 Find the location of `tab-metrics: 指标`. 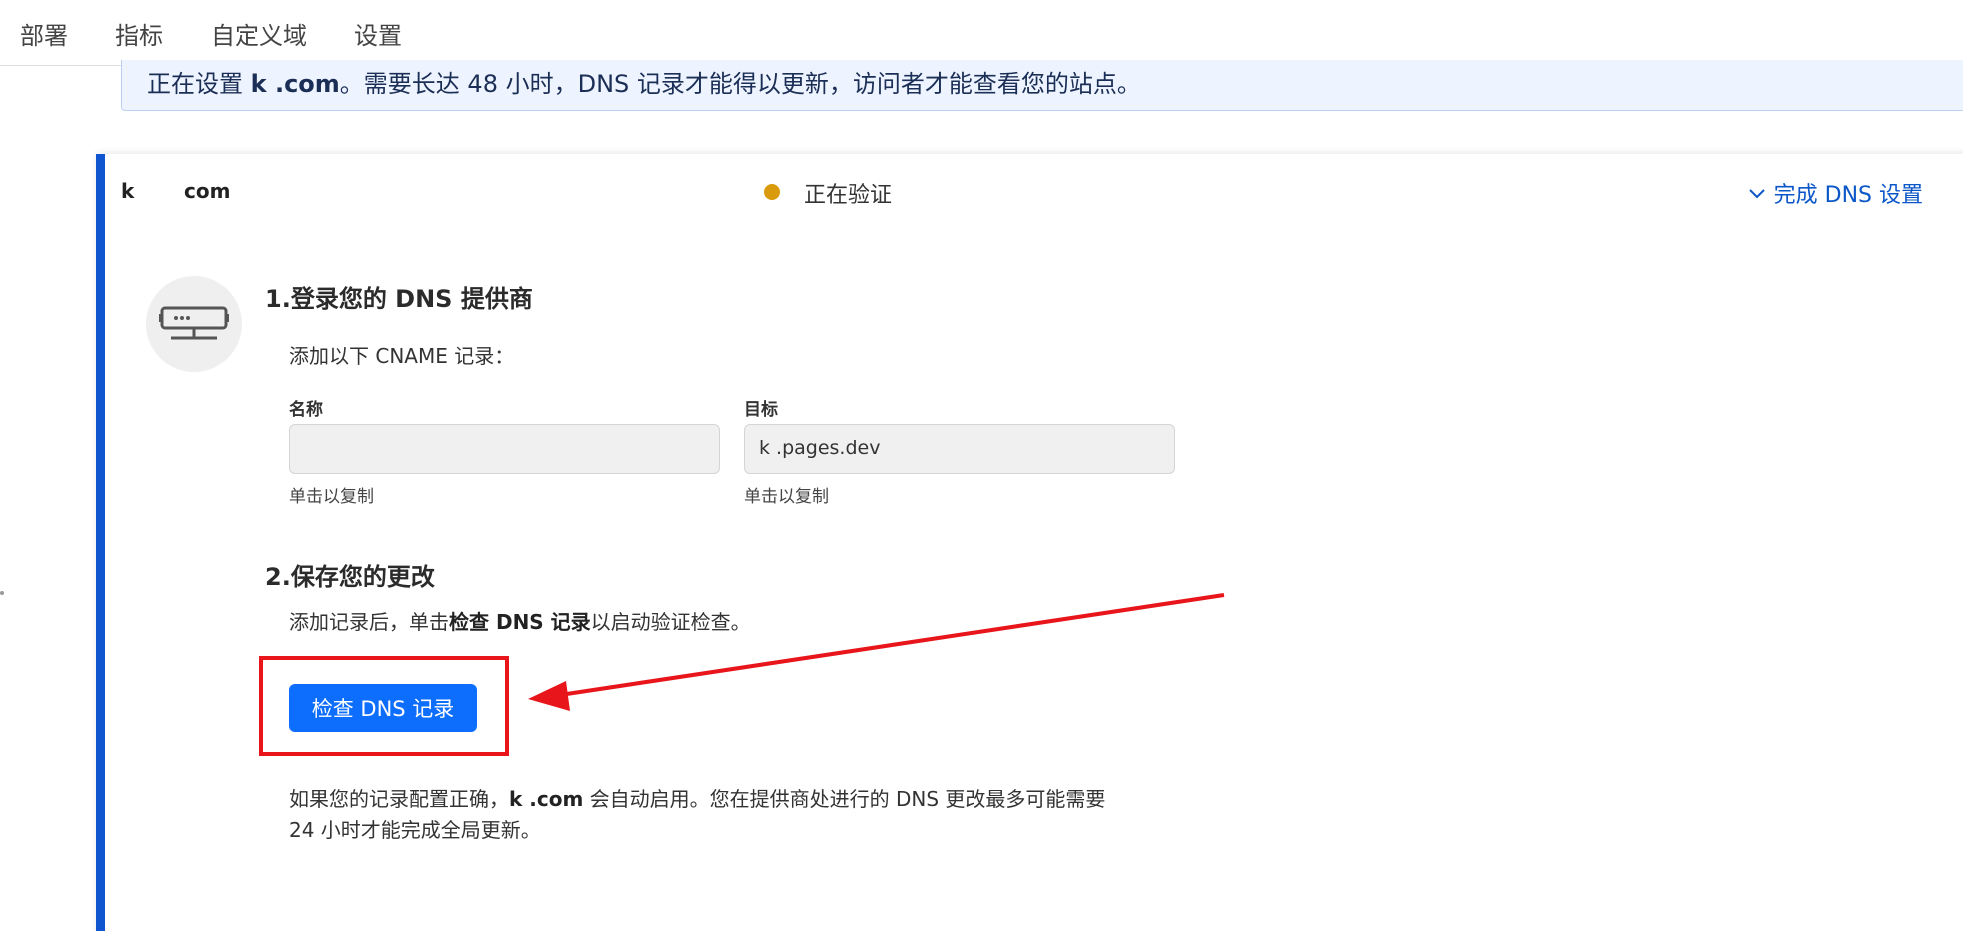

tab-metrics: 指标 is located at coordinates (139, 33).